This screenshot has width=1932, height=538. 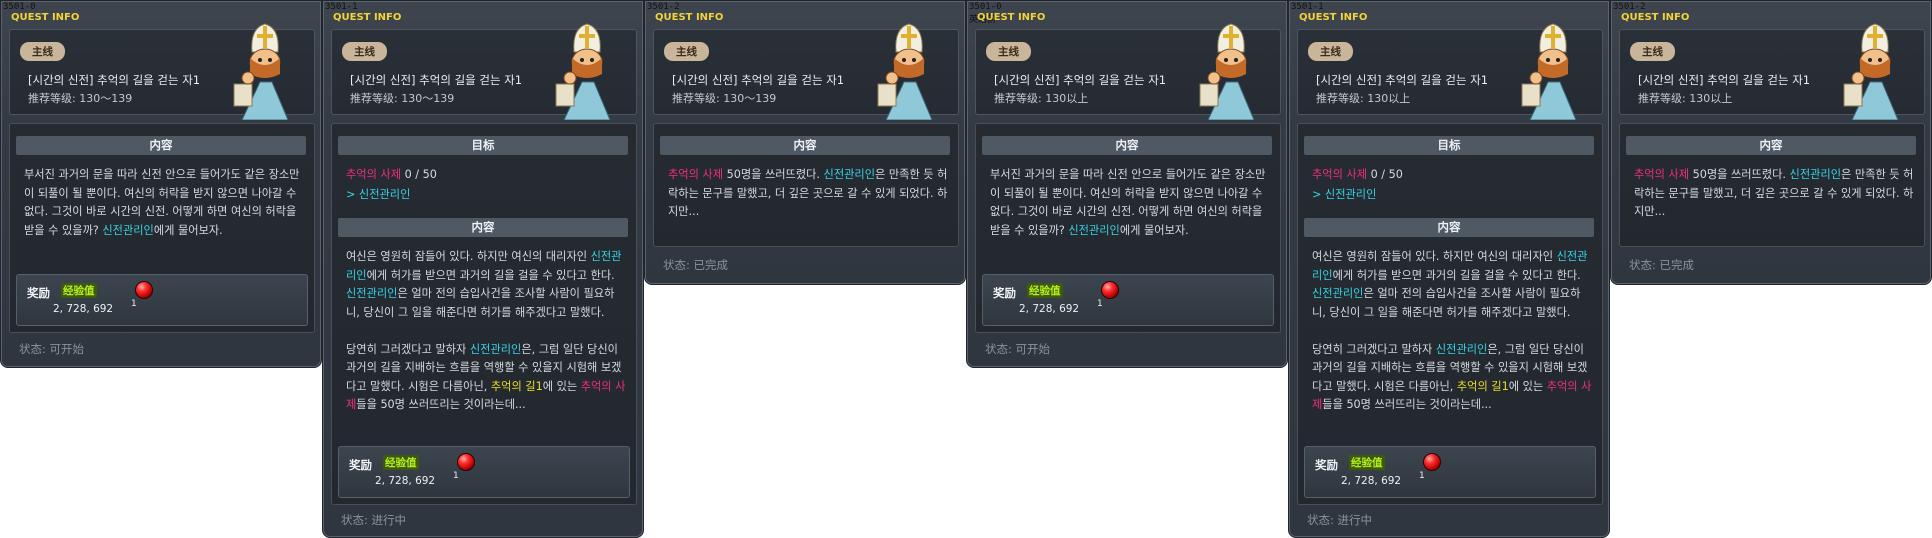 I want to click on quest-code: 3501-0, so click(x=19, y=7).